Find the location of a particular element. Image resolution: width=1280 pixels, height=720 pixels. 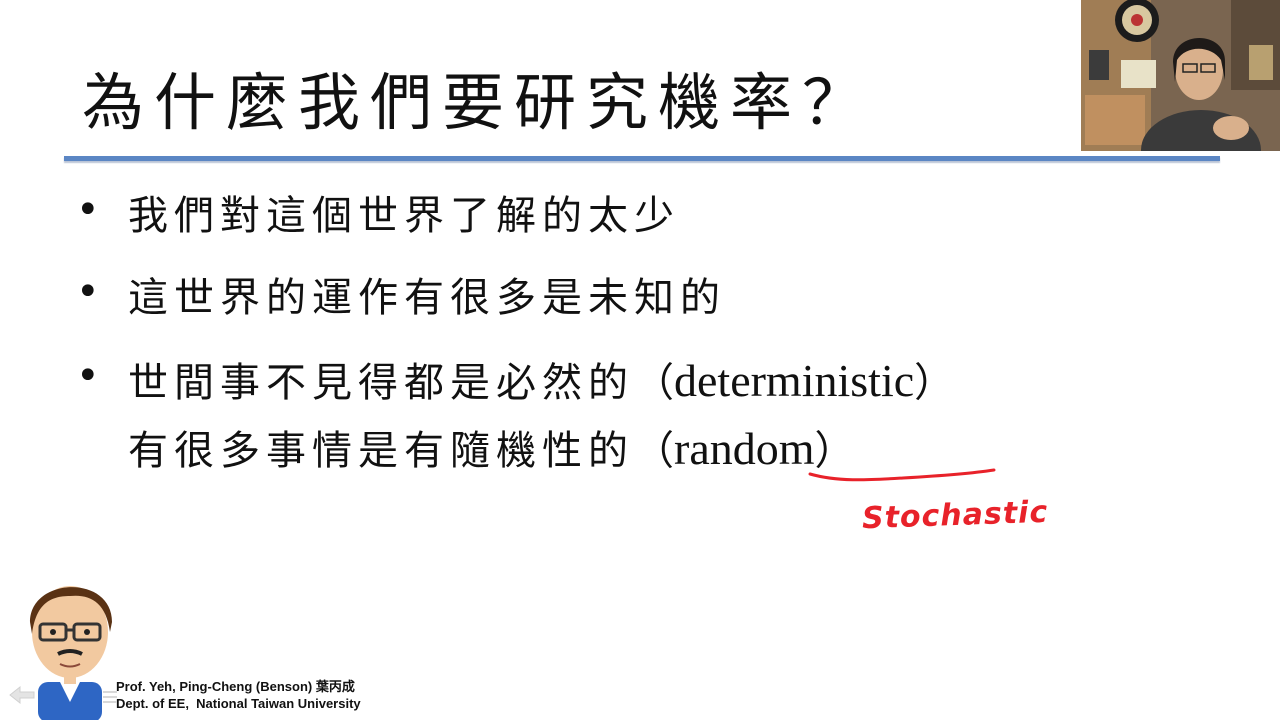

red-ink-underline is located at coordinates (902, 475).